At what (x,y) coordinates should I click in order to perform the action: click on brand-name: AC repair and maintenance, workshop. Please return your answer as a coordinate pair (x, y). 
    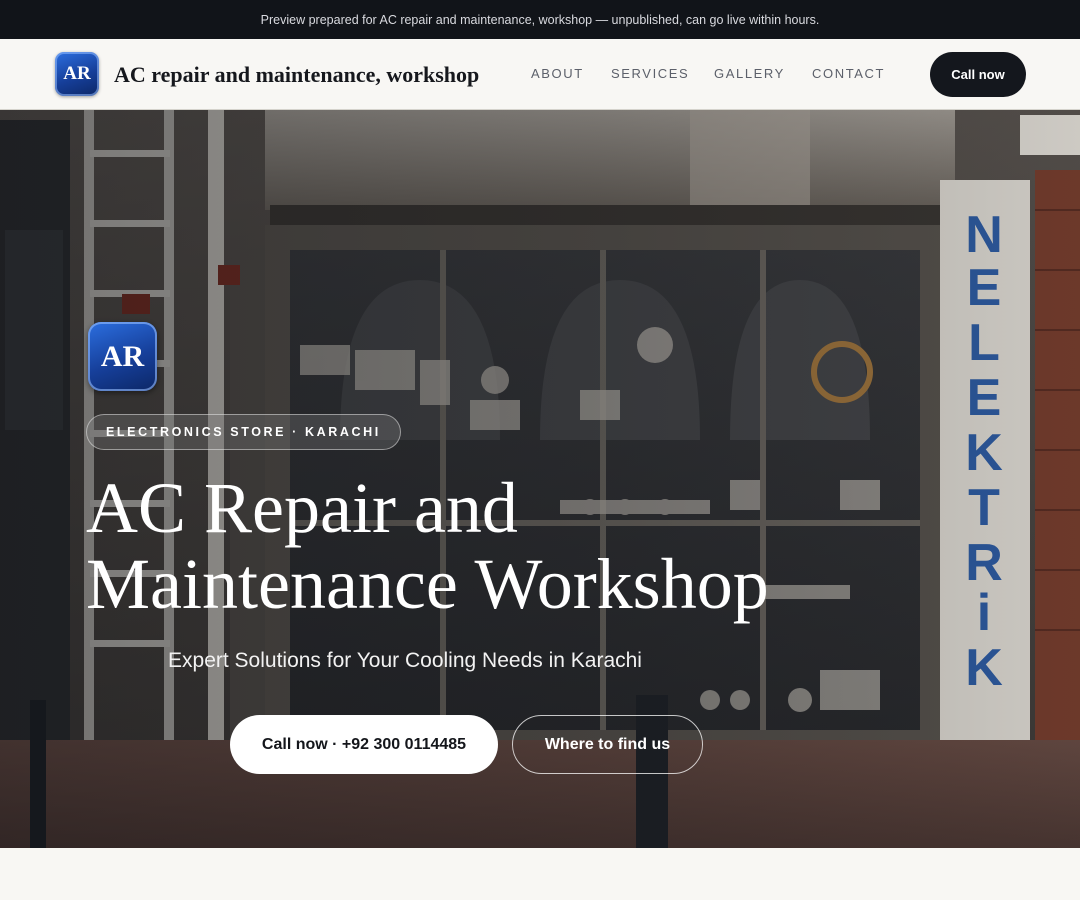
    Looking at the image, I should click on (296, 75).